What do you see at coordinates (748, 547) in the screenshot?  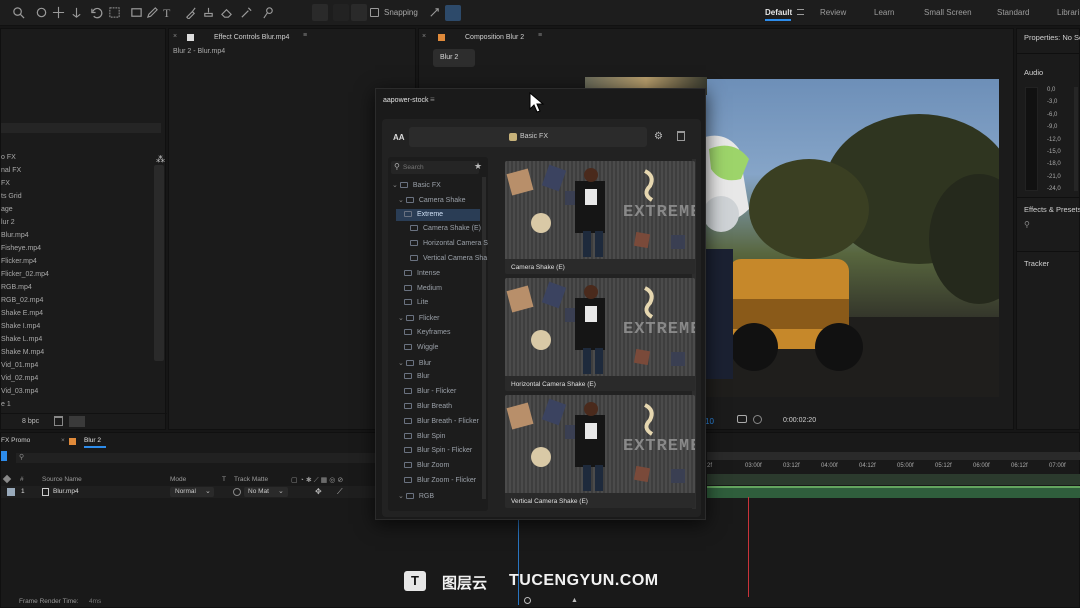 I see `playhead-line` at bounding box center [748, 547].